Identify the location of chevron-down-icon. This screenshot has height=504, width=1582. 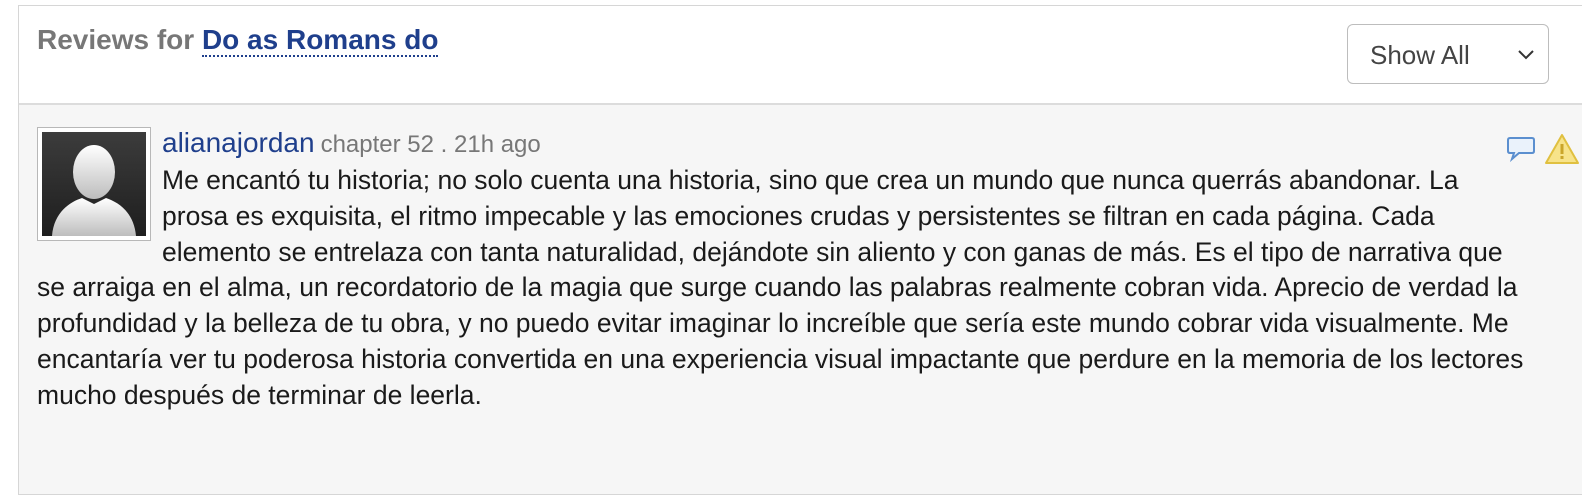
(1526, 55).